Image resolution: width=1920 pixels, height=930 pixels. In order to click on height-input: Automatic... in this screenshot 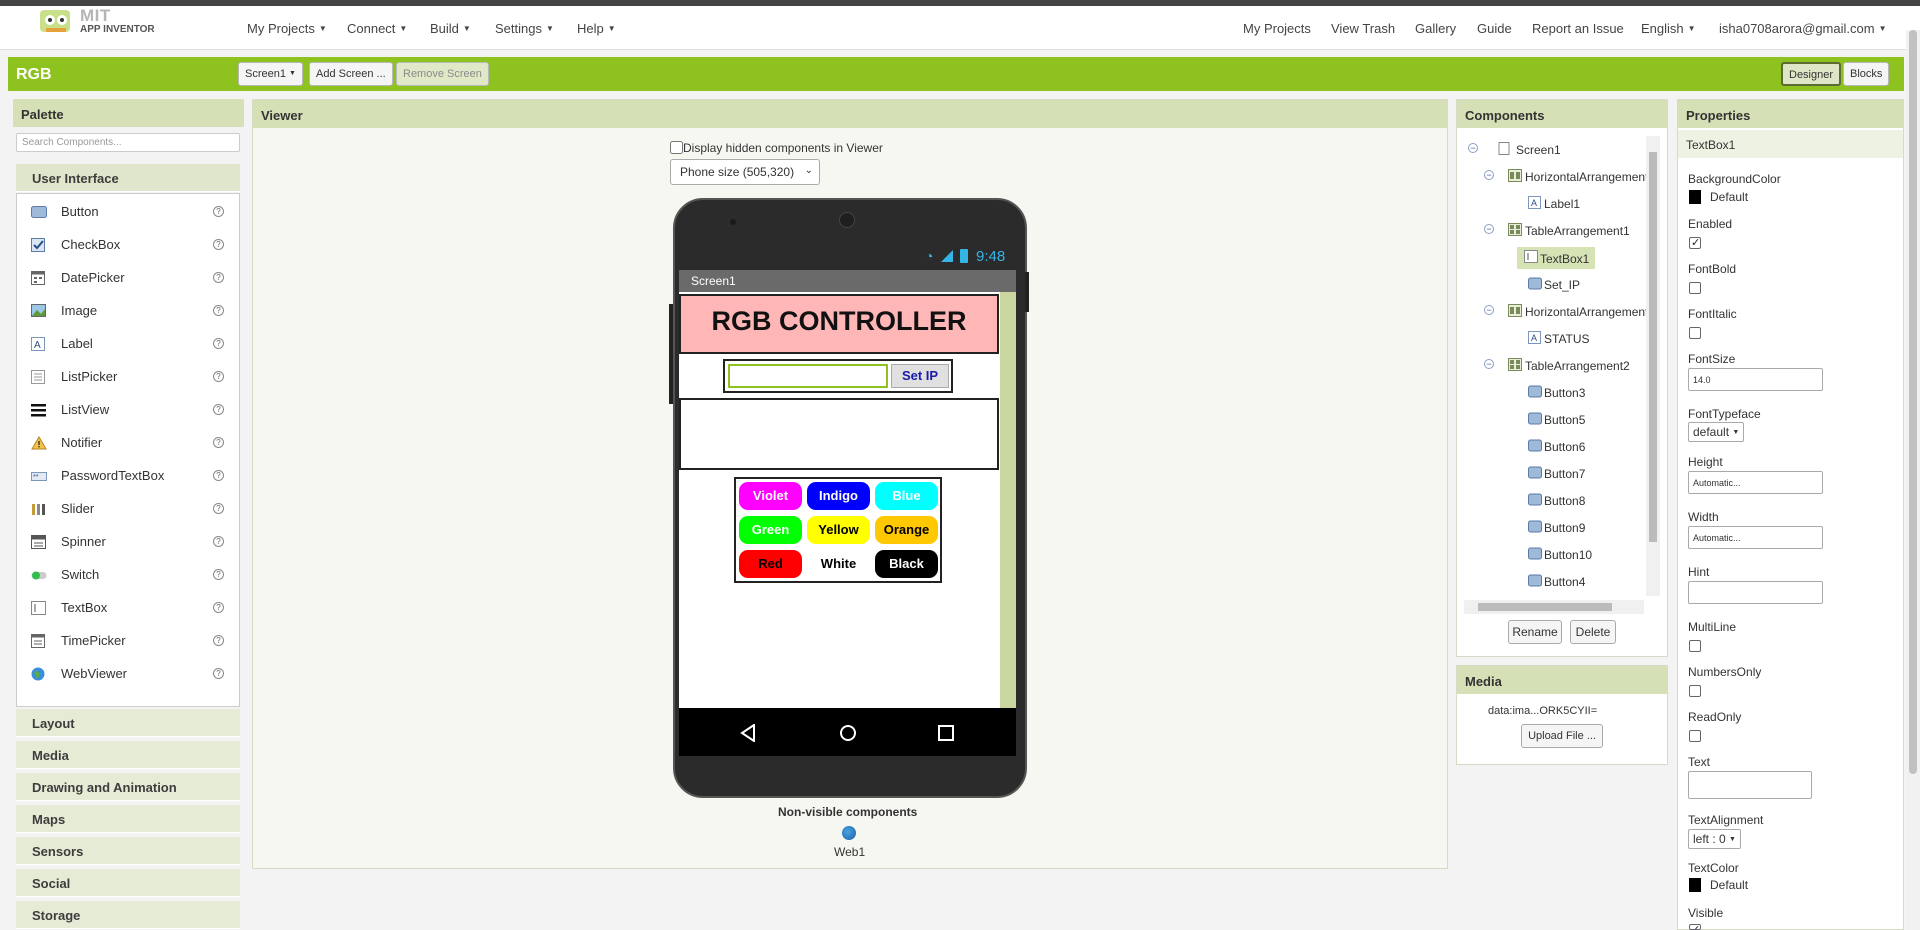, I will do `click(1755, 482)`.